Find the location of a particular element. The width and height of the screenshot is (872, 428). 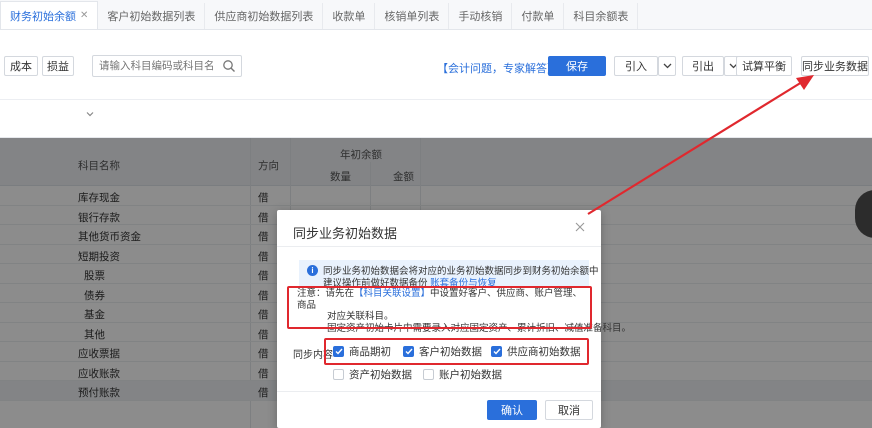

checkbox-account-initial: 账户初始数据 is located at coordinates (462, 374).